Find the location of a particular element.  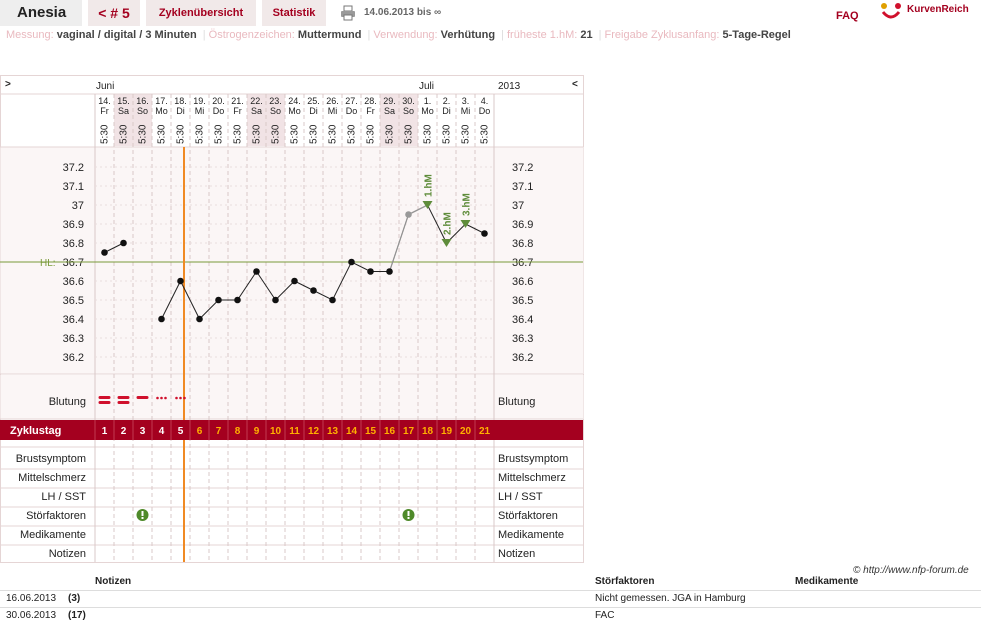

day-date: 24. is located at coordinates (294, 101).